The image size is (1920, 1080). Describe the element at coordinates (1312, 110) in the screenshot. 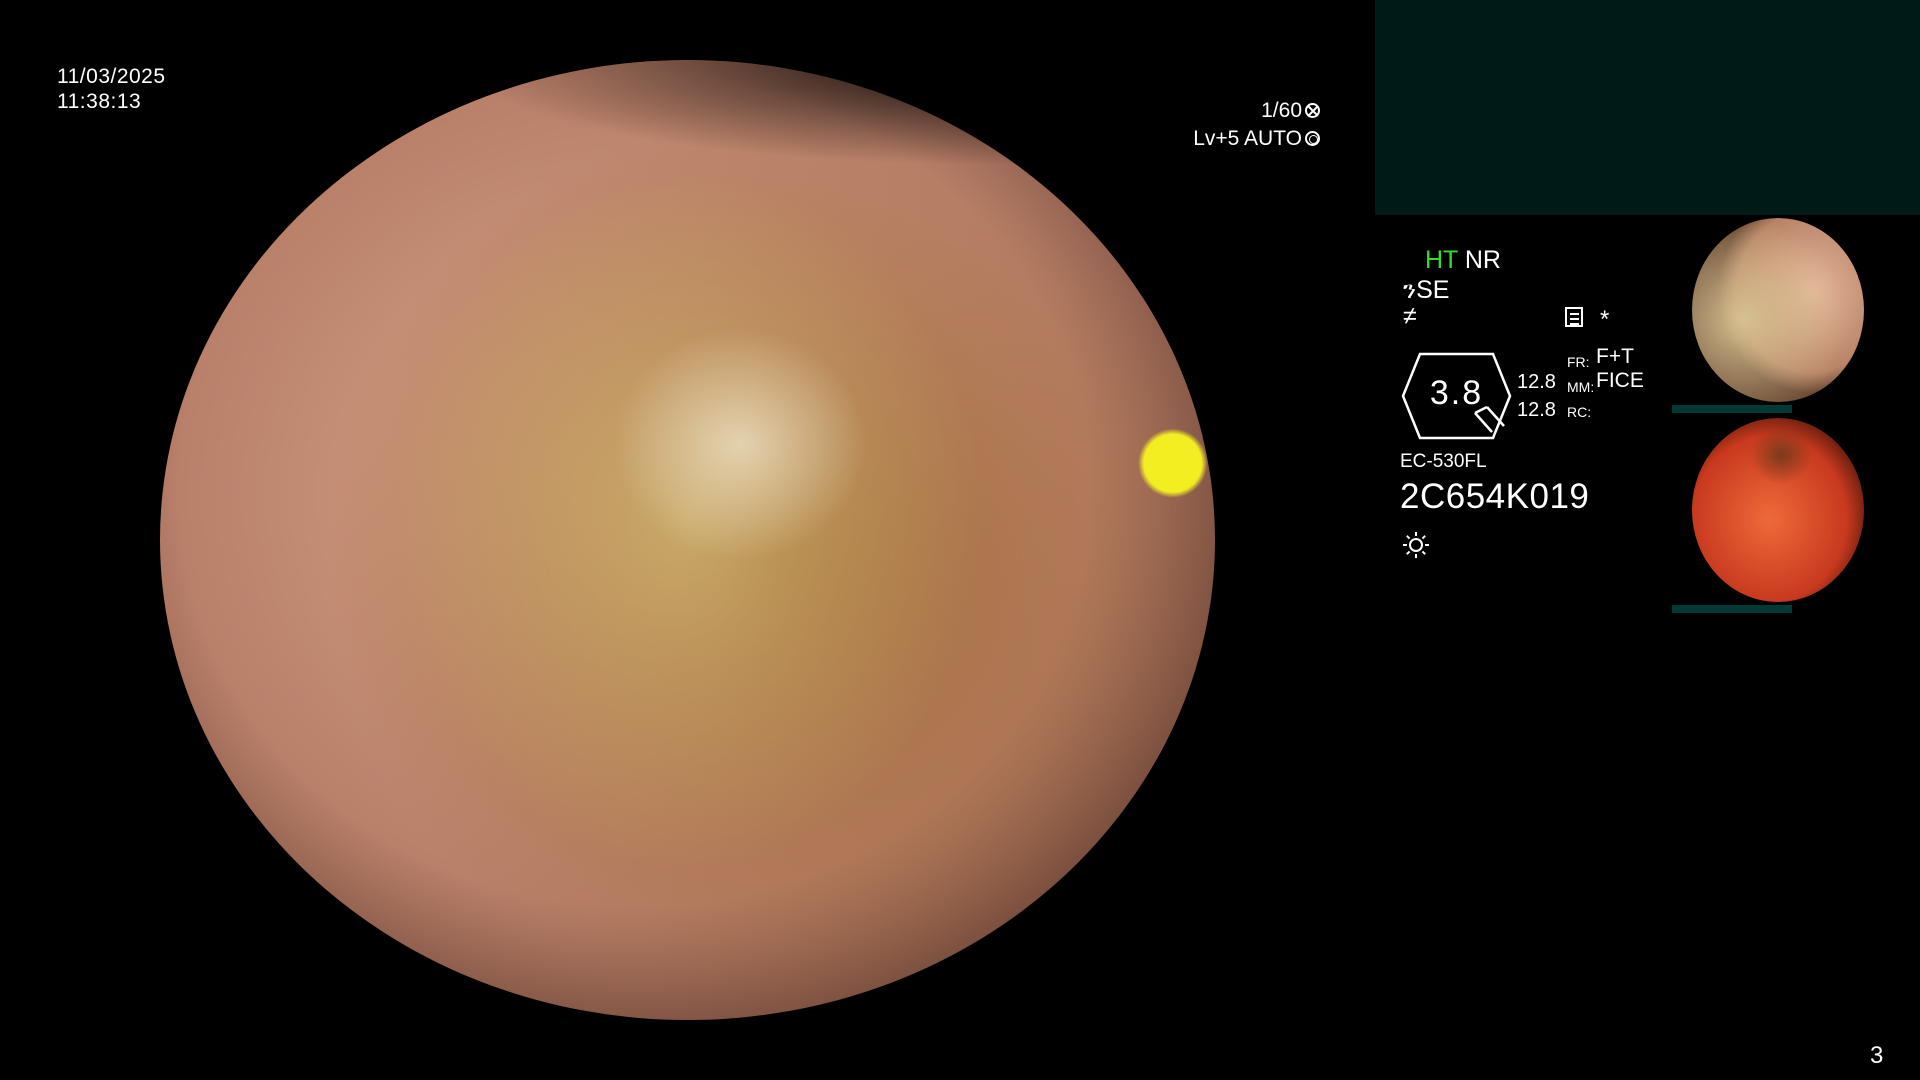

I see `shutter-icon` at that location.